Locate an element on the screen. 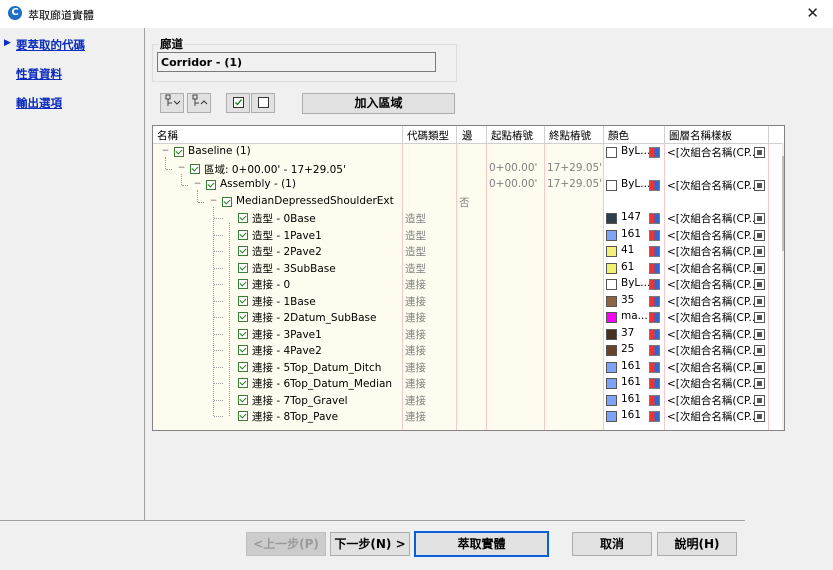 This screenshot has width=833, height=570. header-code-type: 代碼類型 is located at coordinates (428, 135).